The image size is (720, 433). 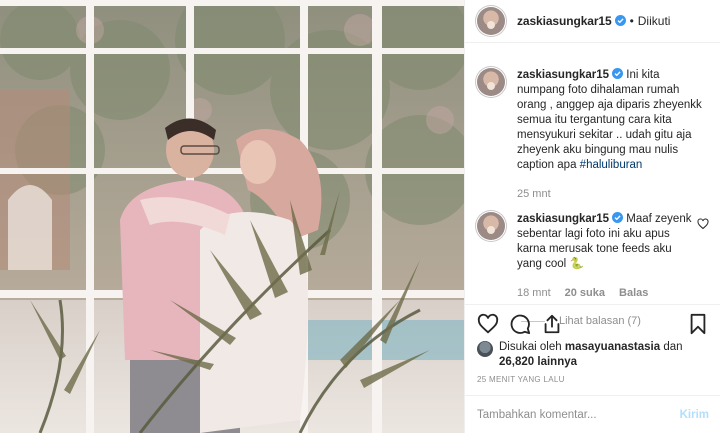 I want to click on post-header: zaskiasungkar15 • Diikuti, so click(x=592, y=21).